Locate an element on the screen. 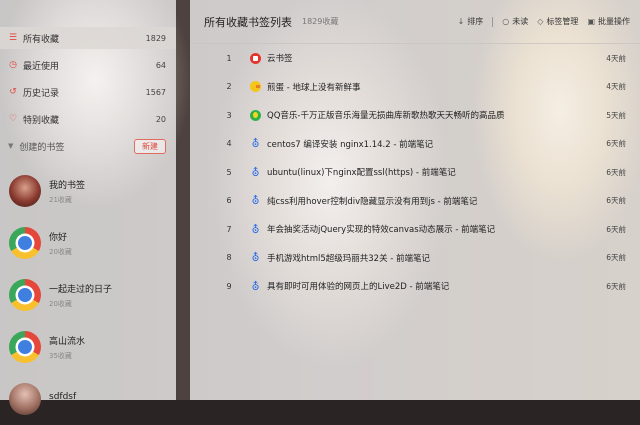  created-bookmarks-label: 创建的书签 is located at coordinates (42, 147).